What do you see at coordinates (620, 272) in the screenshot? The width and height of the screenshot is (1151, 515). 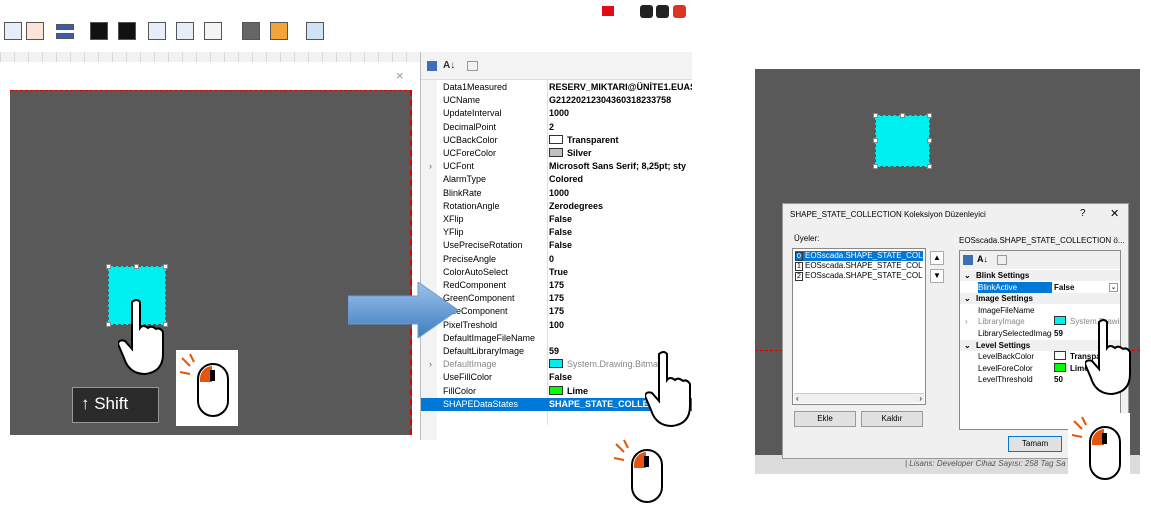 I see `property-value: True` at bounding box center [620, 272].